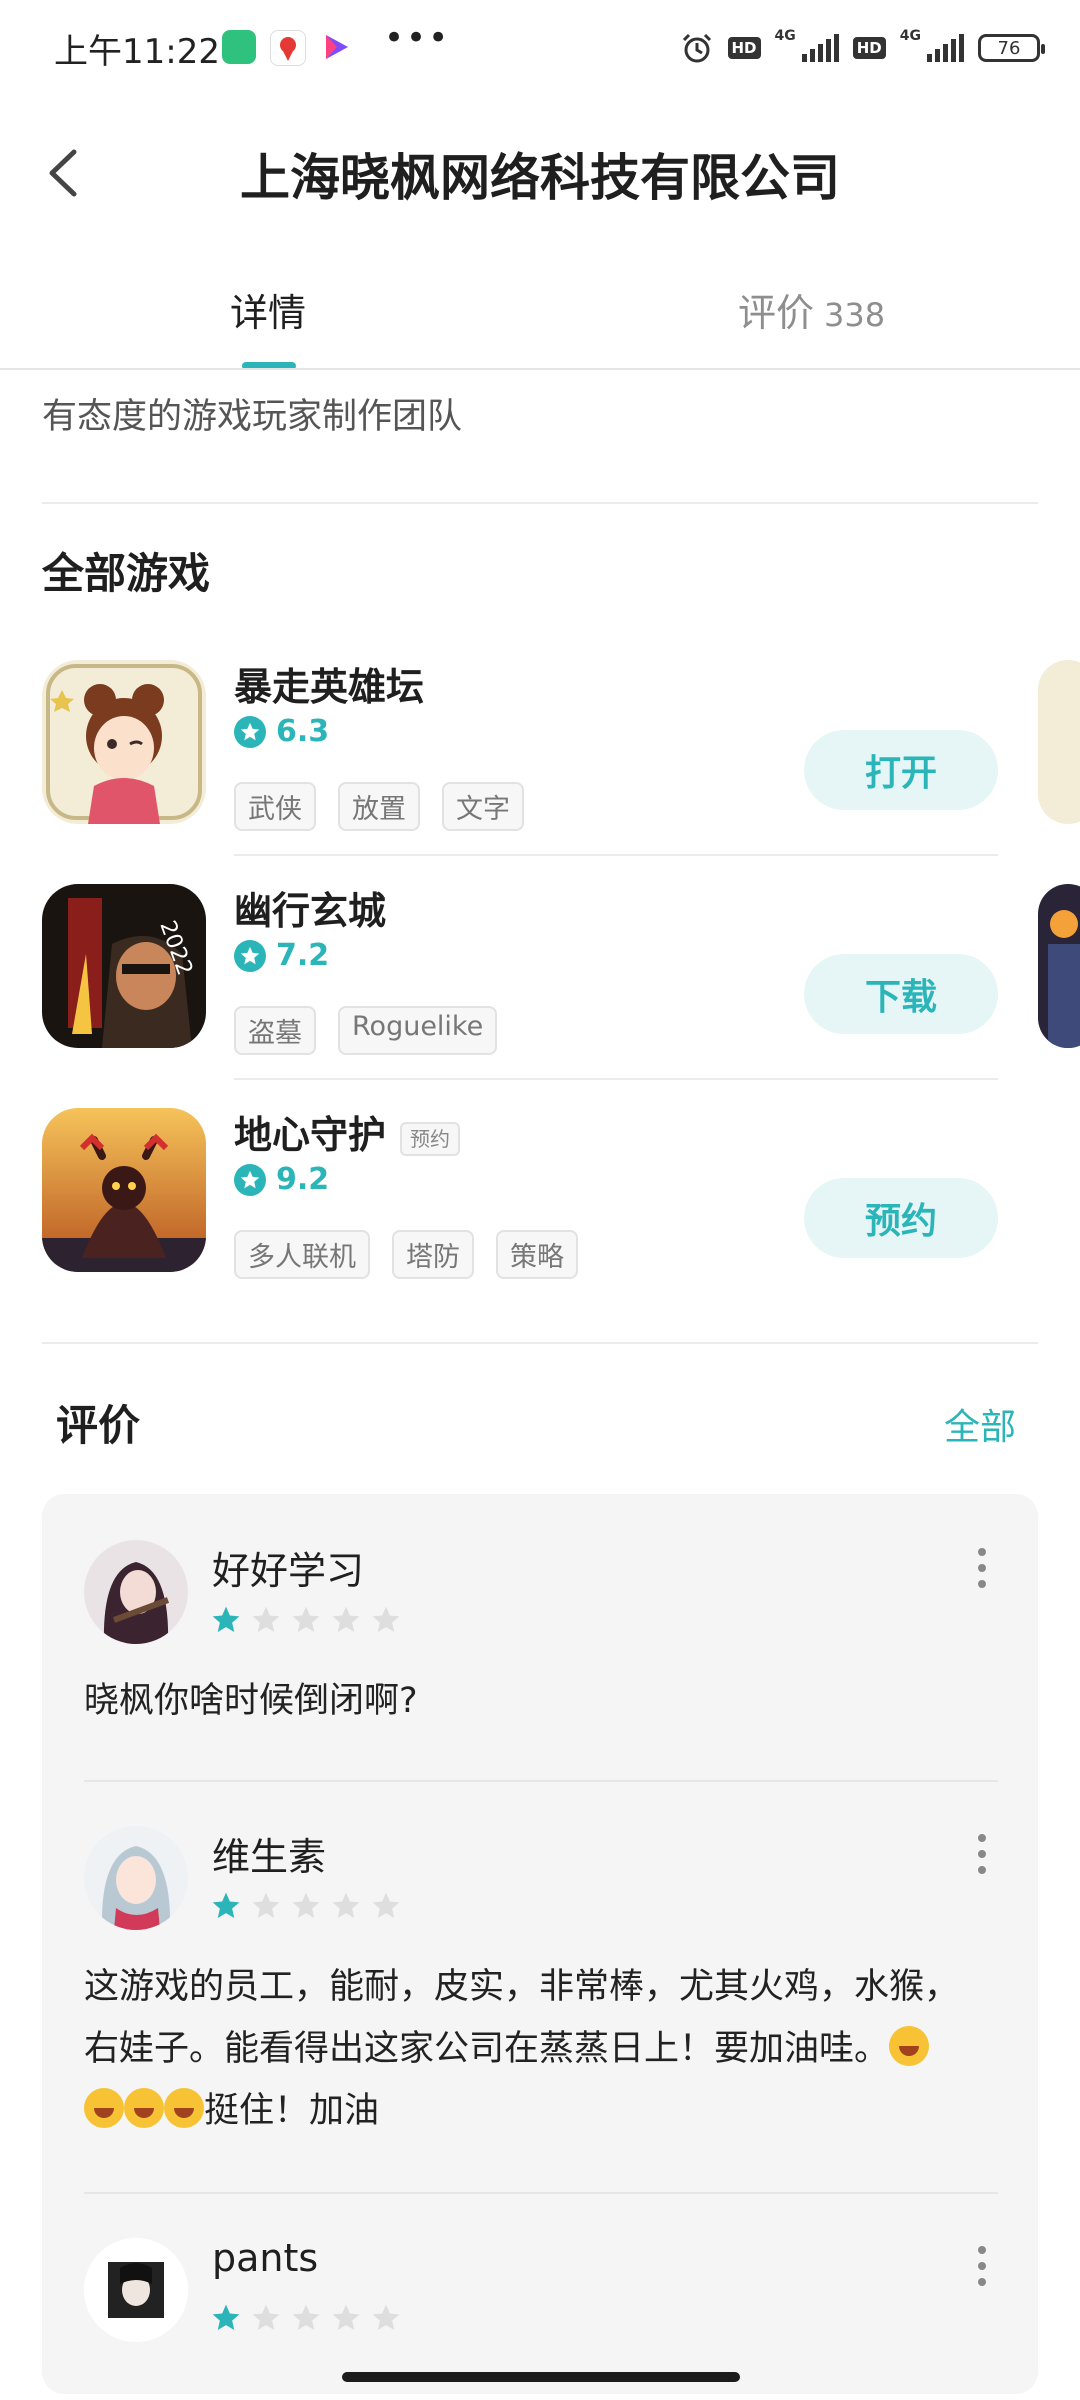 The image size is (1080, 2400). Describe the element at coordinates (869, 48) in the screenshot. I see `hd-badge-2: HD` at that location.